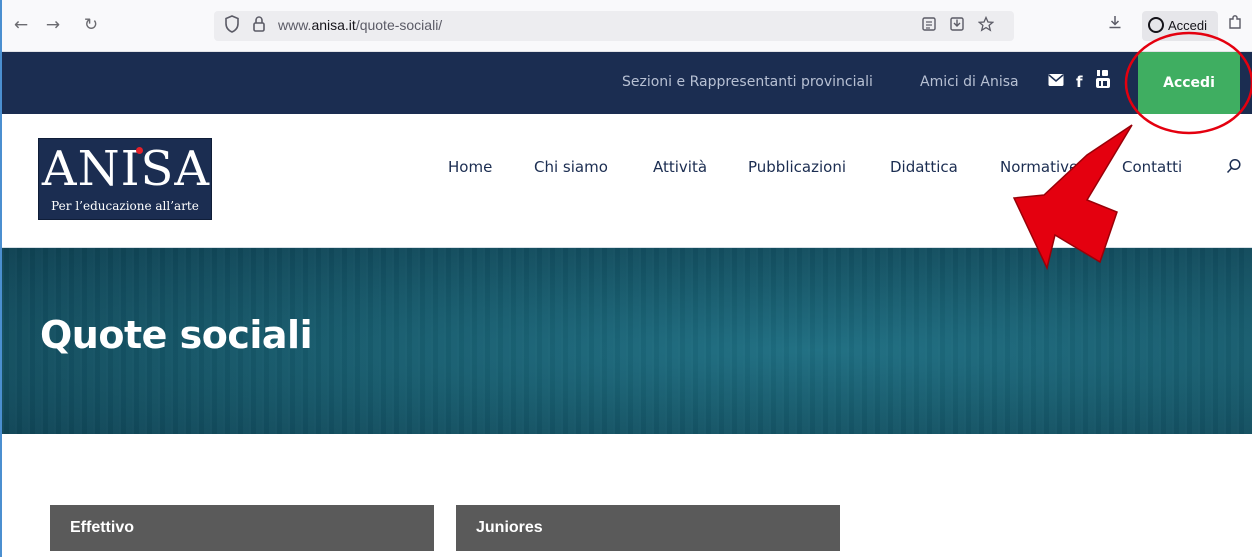  I want to click on mail-icon, so click(1056, 82).